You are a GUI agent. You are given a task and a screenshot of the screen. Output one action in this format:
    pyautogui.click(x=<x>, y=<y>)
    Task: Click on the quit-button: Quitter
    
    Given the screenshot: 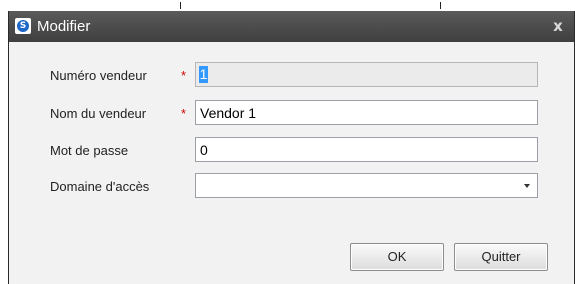 What is the action you would take?
    pyautogui.click(x=501, y=257)
    